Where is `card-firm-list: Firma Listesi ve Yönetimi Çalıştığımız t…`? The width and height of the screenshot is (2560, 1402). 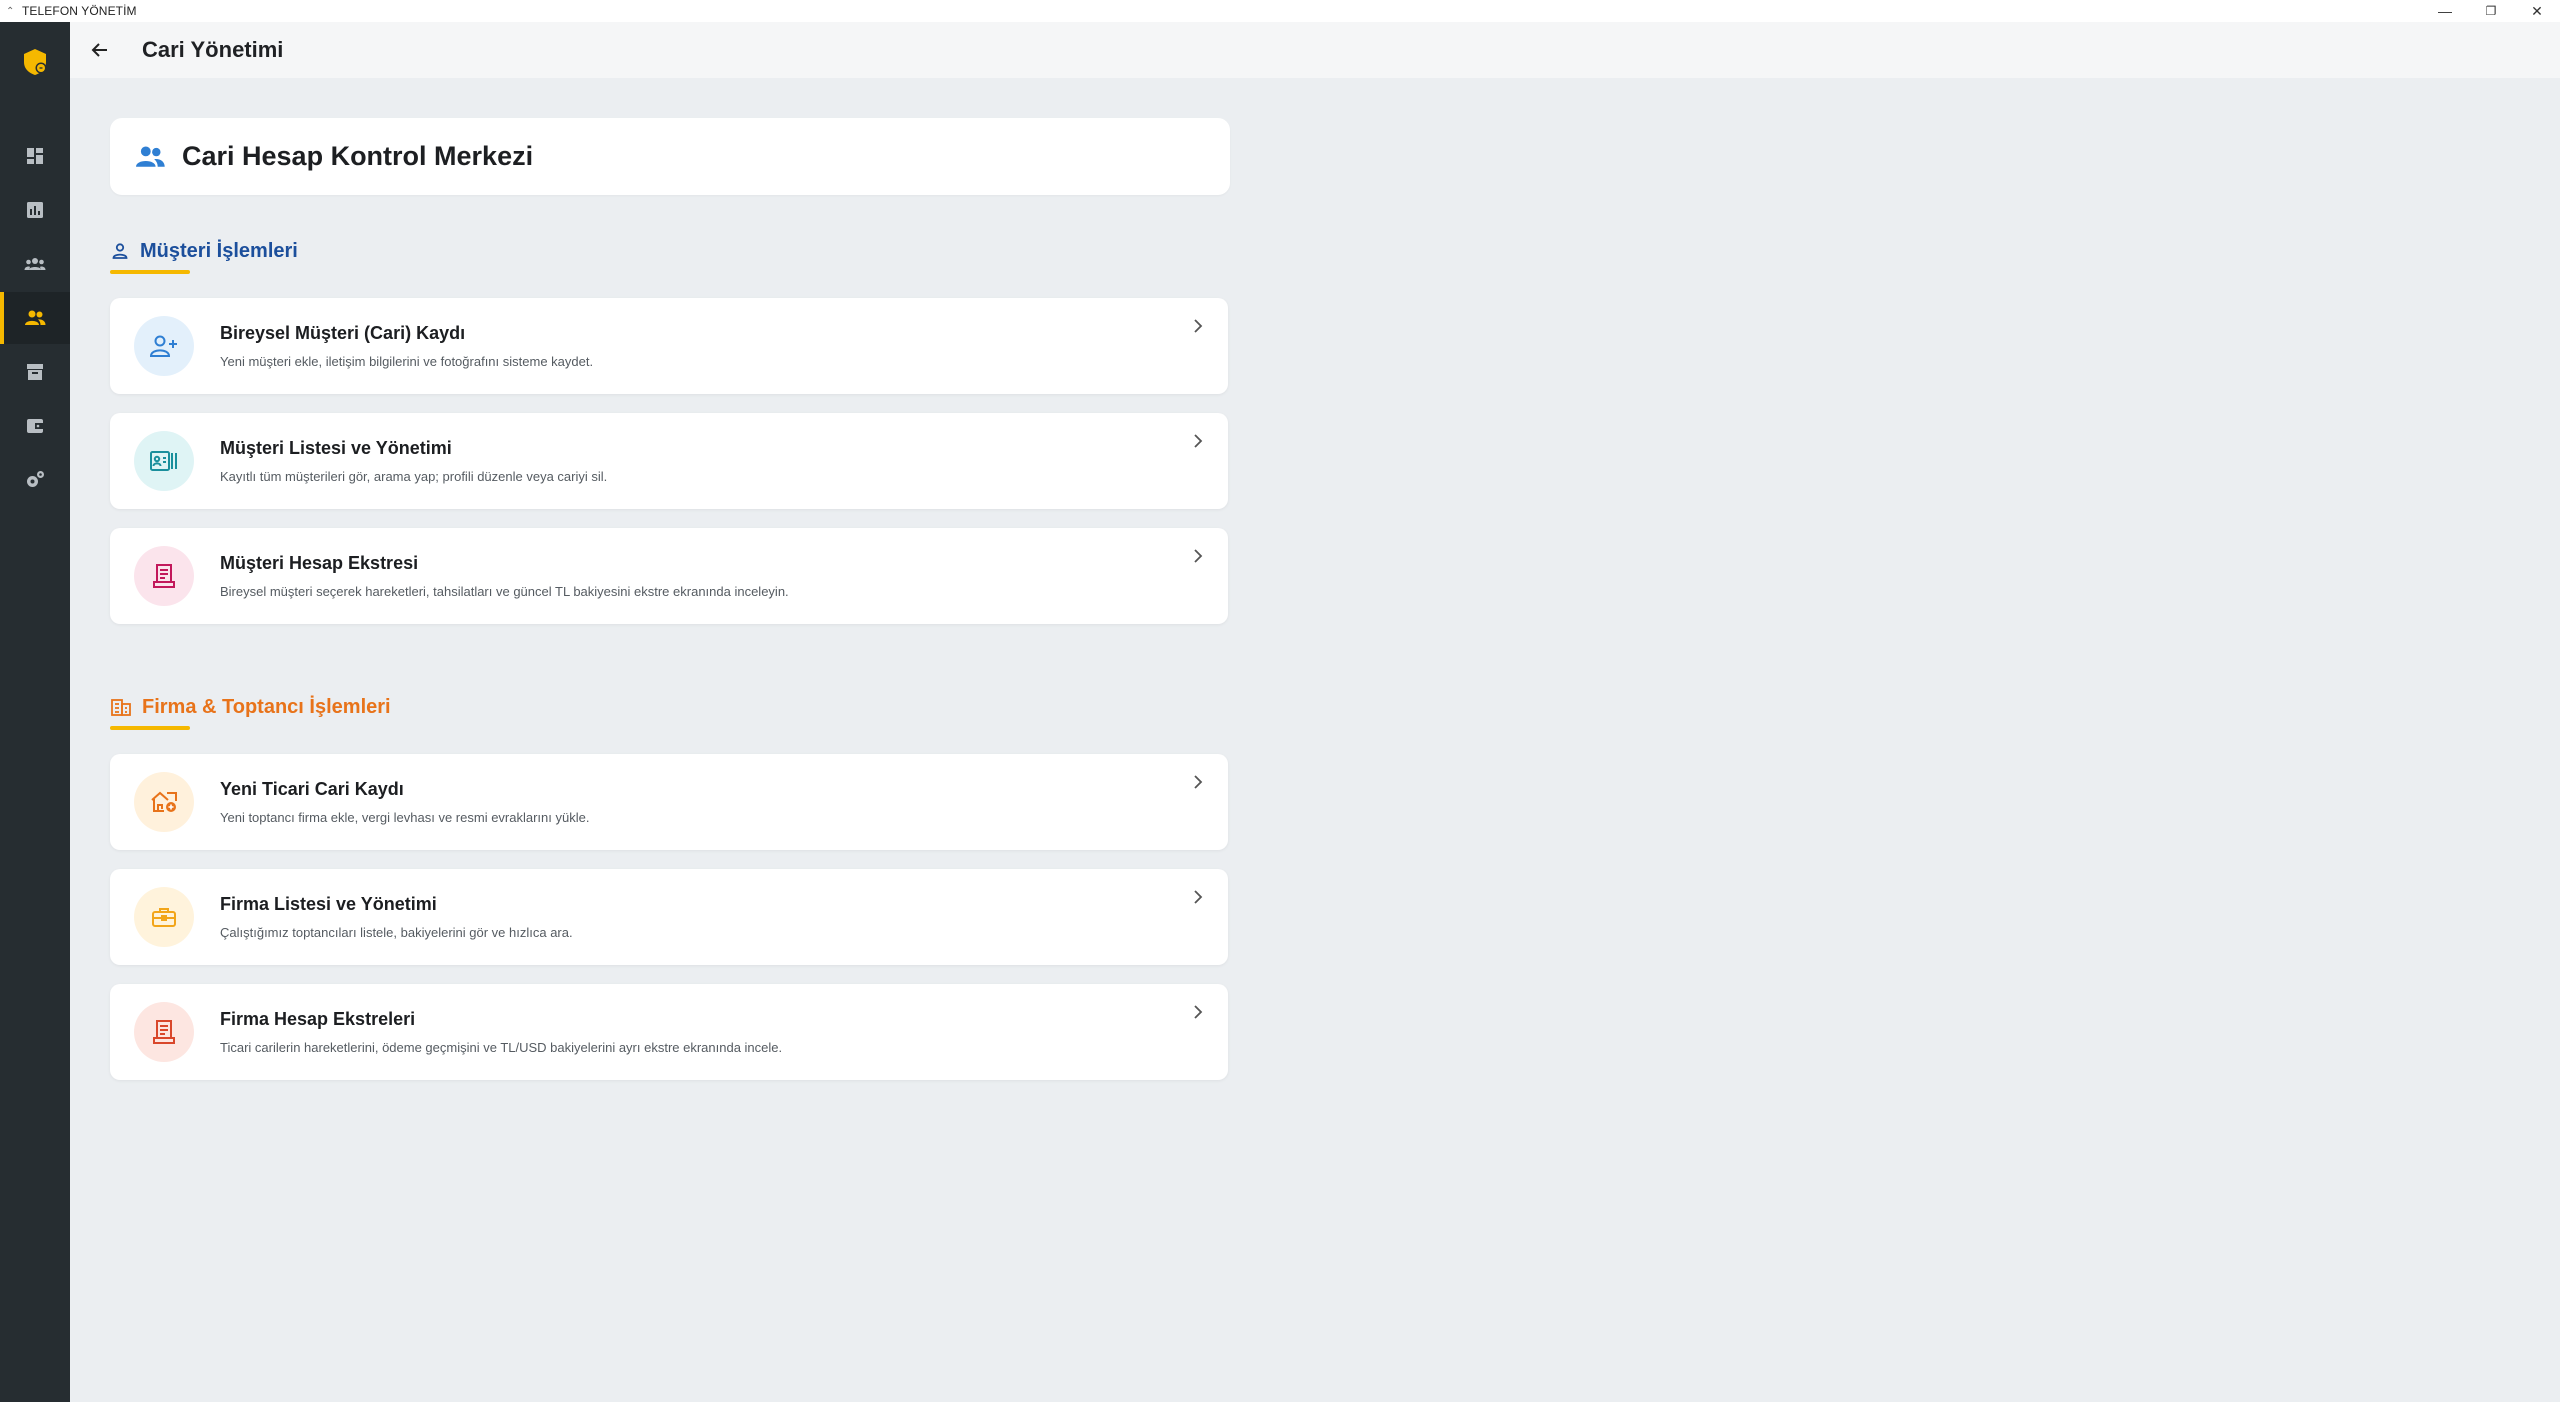 card-firm-list: Firma Listesi ve Yönetimi Çalıştığımız t… is located at coordinates (669, 917).